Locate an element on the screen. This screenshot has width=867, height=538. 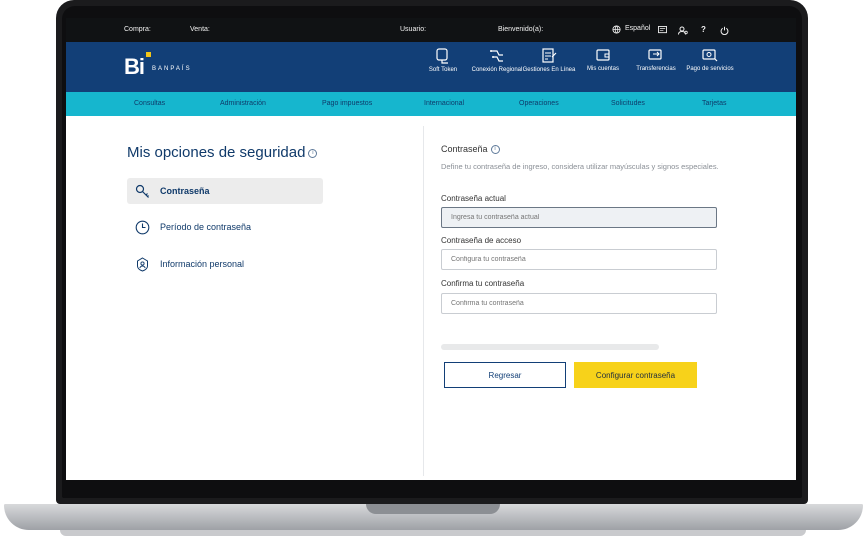
logo-mark: Bi is located at coordinates (137, 66).